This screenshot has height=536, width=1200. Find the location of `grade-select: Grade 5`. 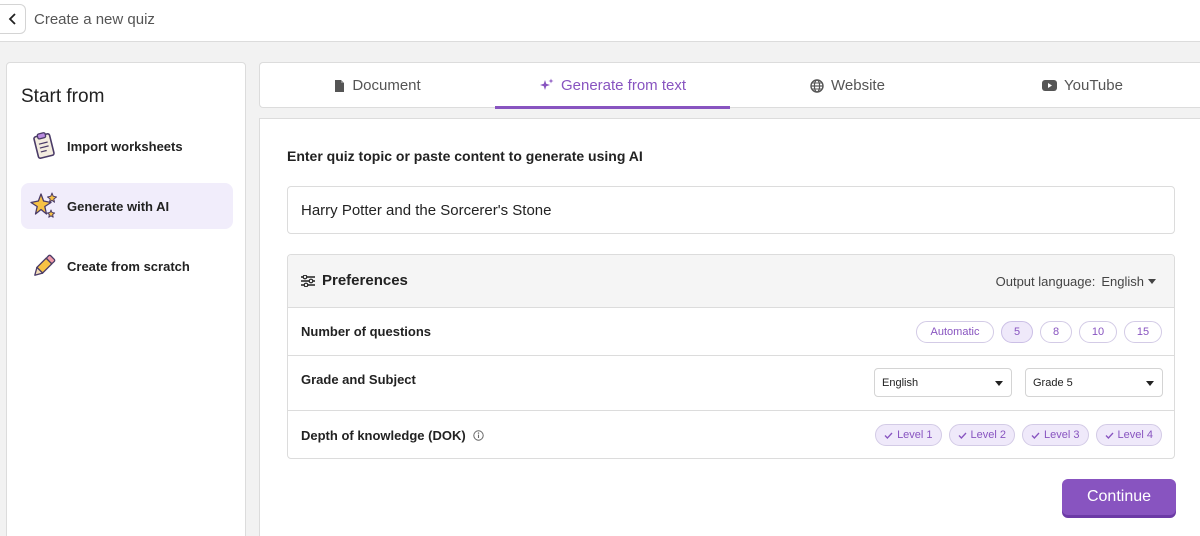

grade-select: Grade 5 is located at coordinates (1094, 382).